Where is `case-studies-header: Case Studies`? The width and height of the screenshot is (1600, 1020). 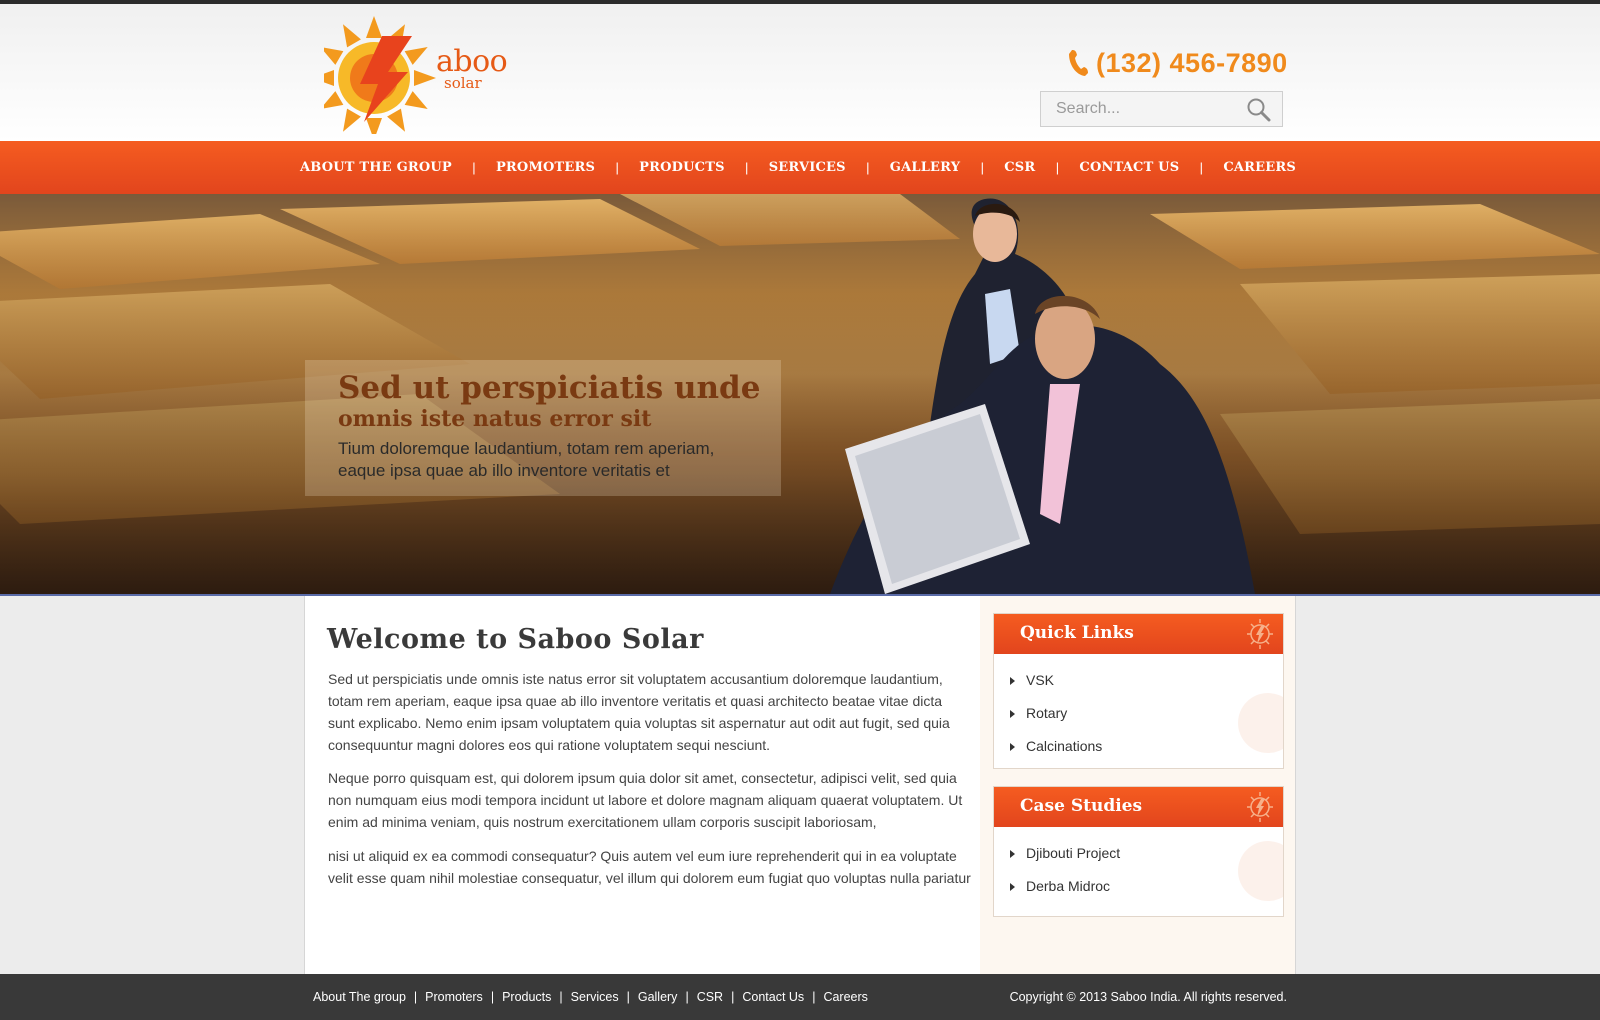 case-studies-header: Case Studies is located at coordinates (1138, 807).